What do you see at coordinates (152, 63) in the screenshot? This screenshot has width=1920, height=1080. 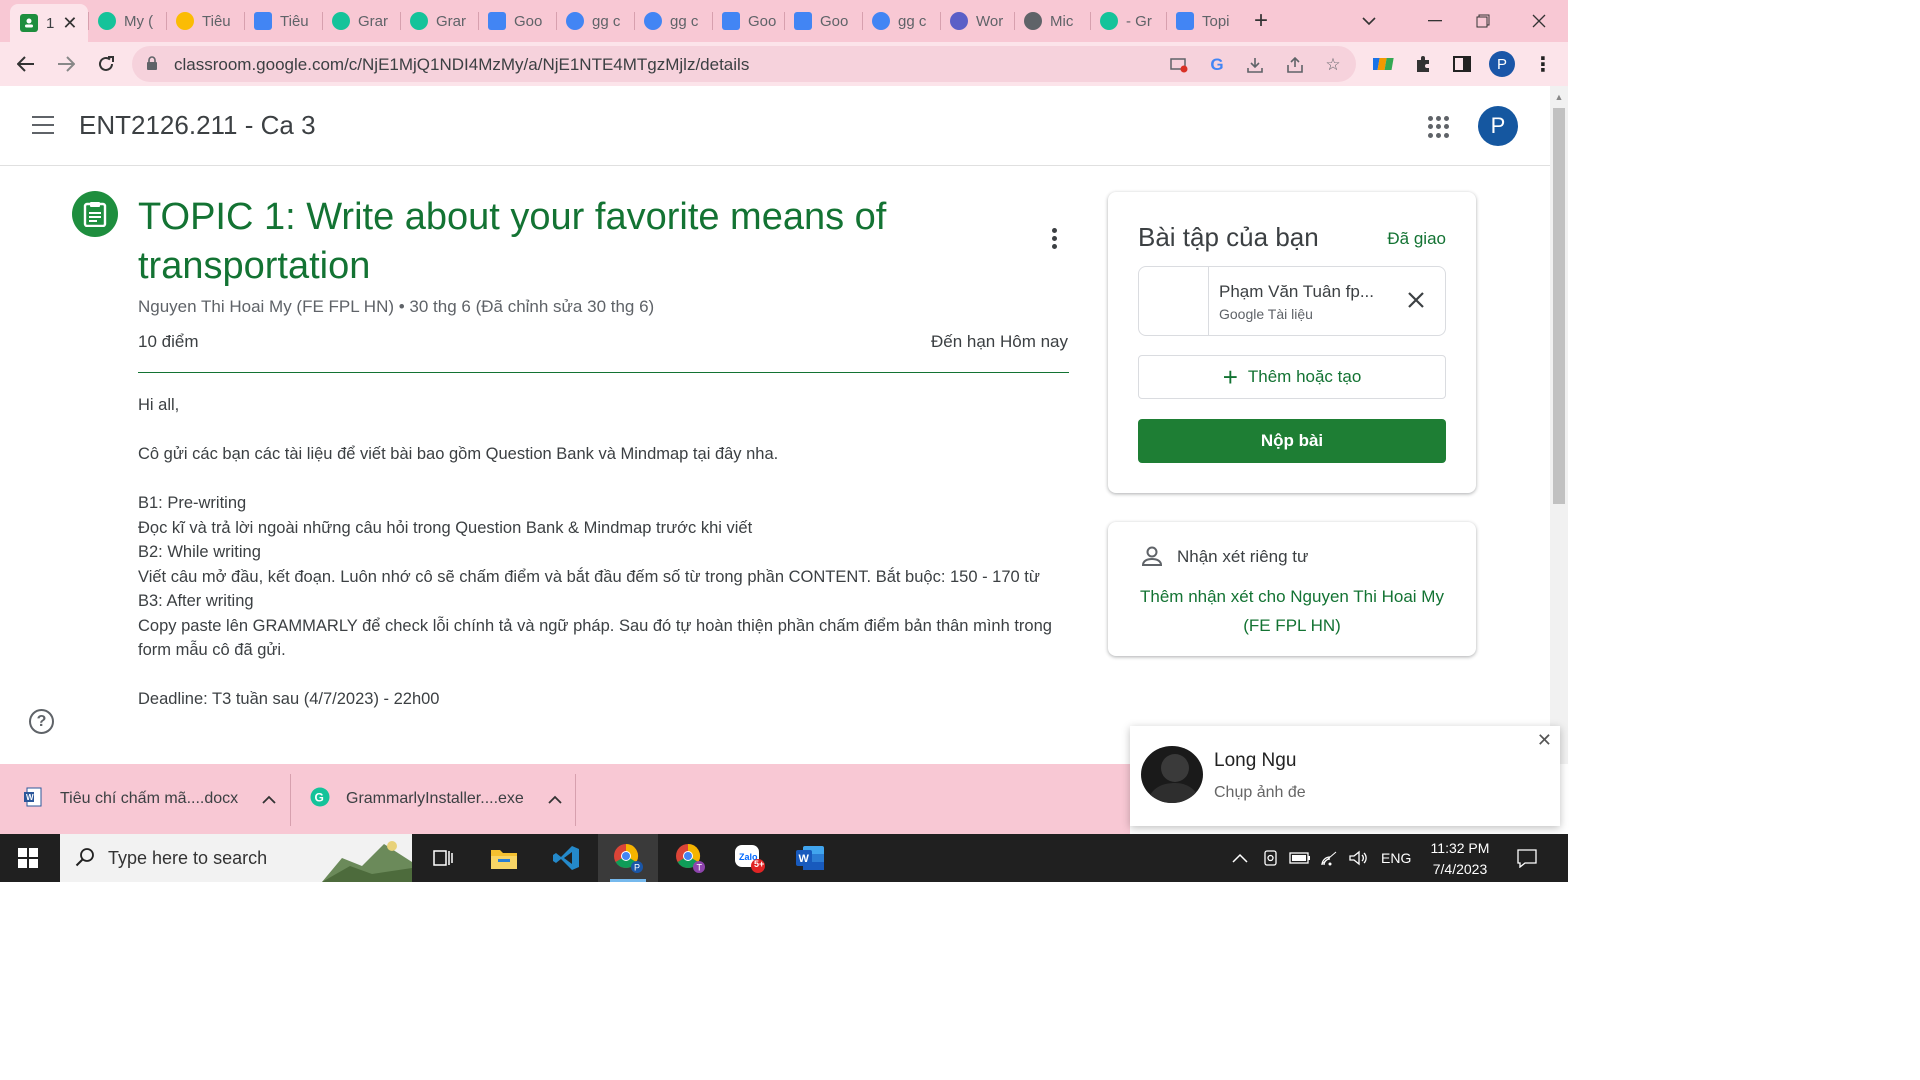 I see `lock-icon` at bounding box center [152, 63].